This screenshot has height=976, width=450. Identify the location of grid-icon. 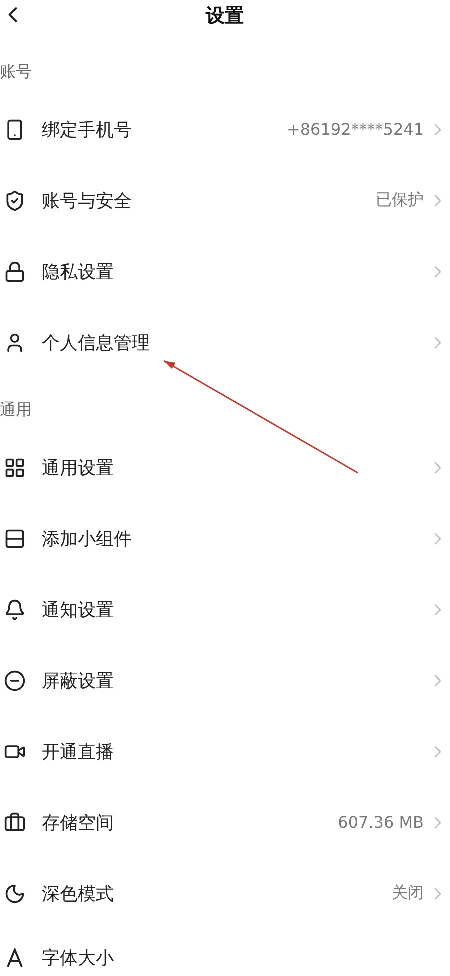
(15, 467).